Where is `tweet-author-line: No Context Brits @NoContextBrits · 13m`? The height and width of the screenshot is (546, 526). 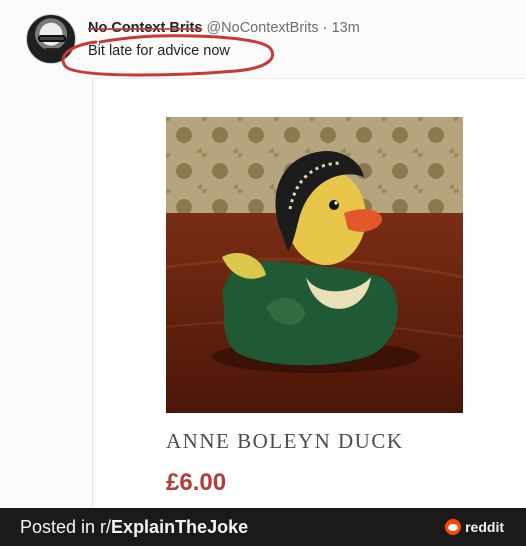
tweet-author-line: No Context Brits @NoContextBrits · 13m is located at coordinates (224, 28).